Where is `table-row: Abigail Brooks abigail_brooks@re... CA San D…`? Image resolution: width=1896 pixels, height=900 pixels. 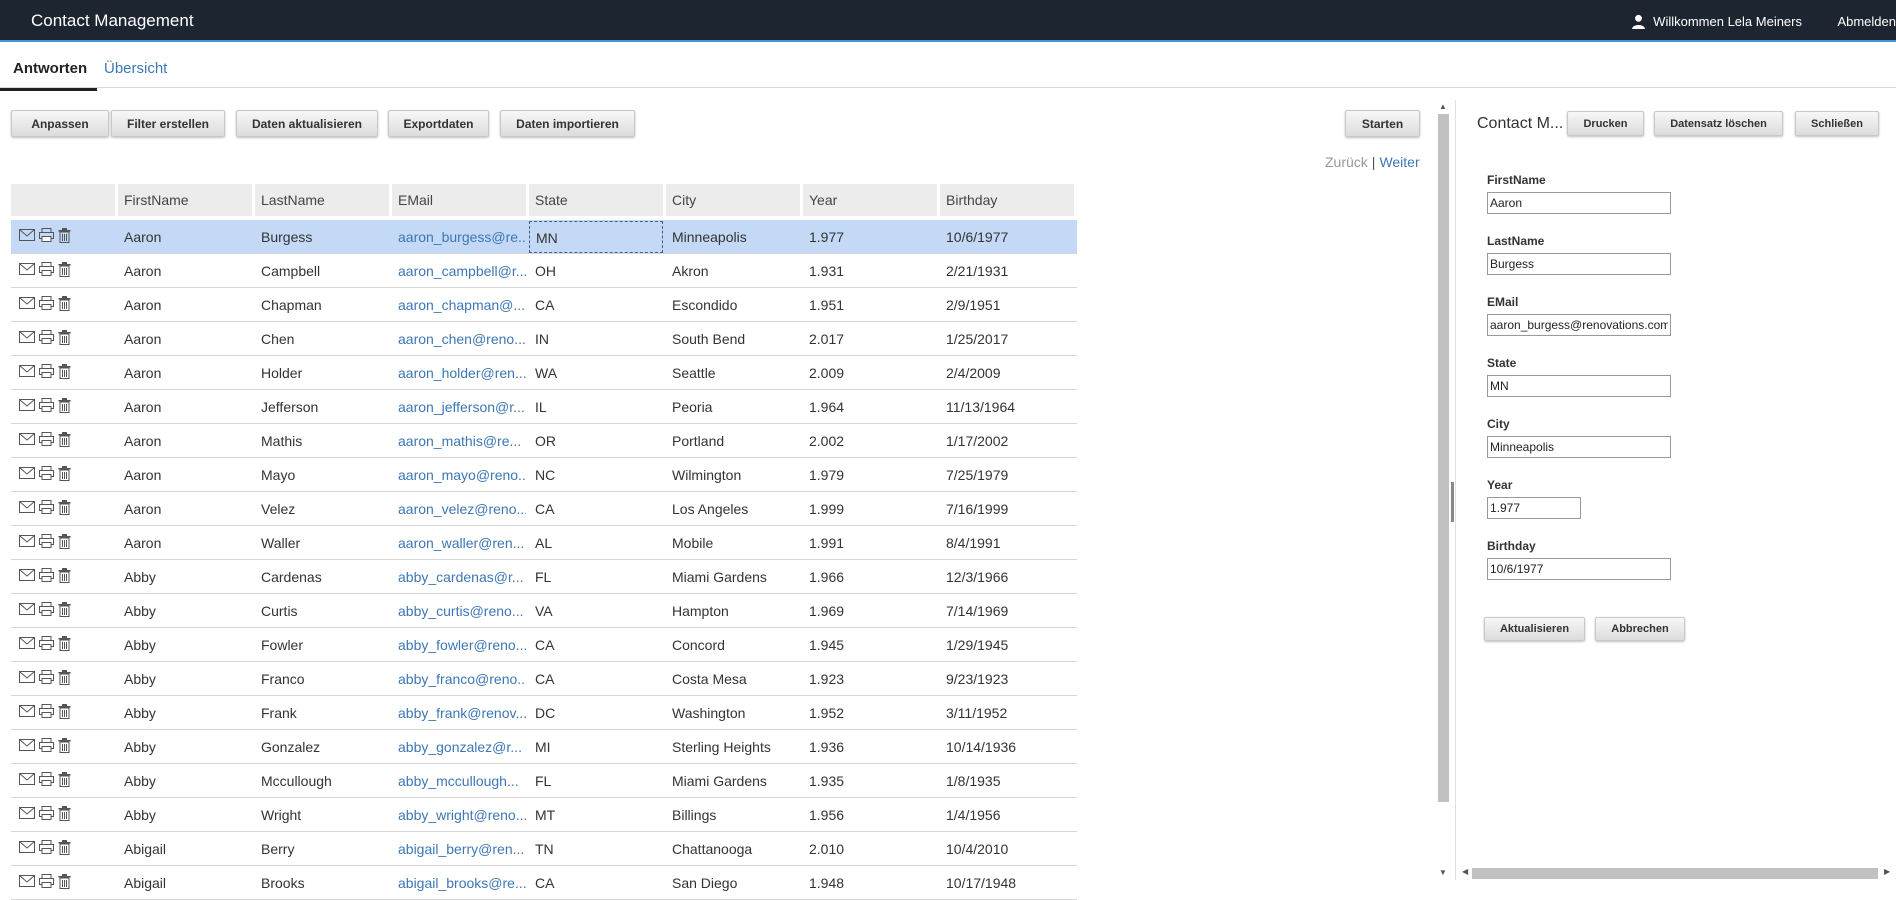
table-row: Abigail Brooks abigail_brooks@re... CA San D… is located at coordinates (544, 883).